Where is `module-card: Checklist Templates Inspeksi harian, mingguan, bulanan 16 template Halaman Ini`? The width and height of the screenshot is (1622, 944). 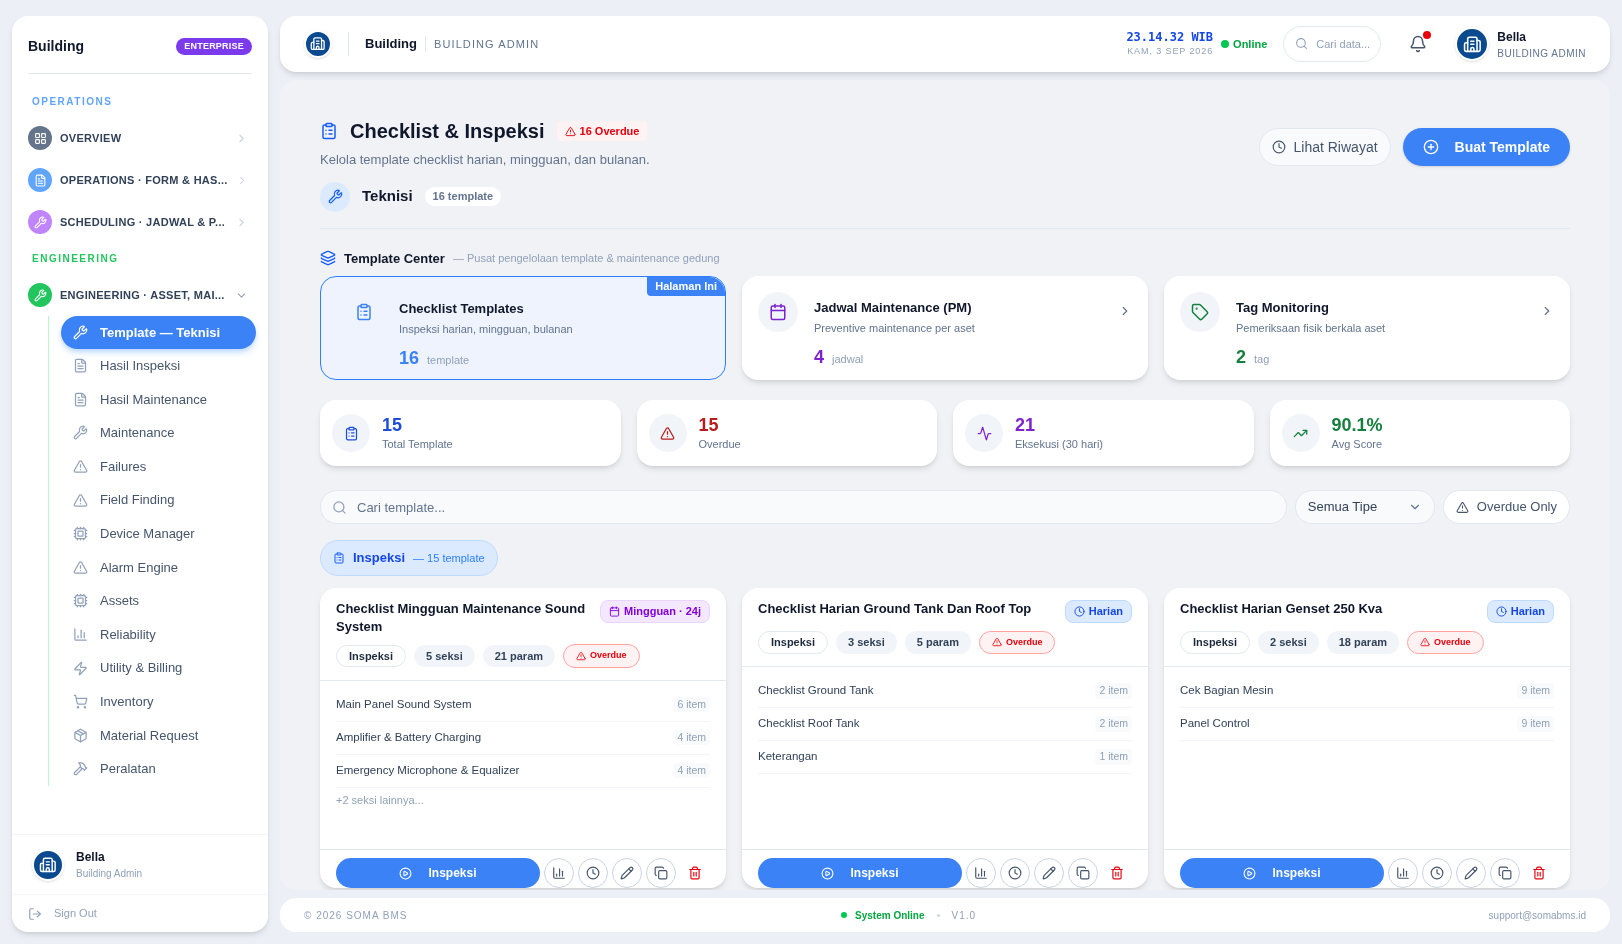
module-card: Checklist Templates Inspeksi harian, mingguan, bulanan 16 template Halaman Ini is located at coordinates (523, 328).